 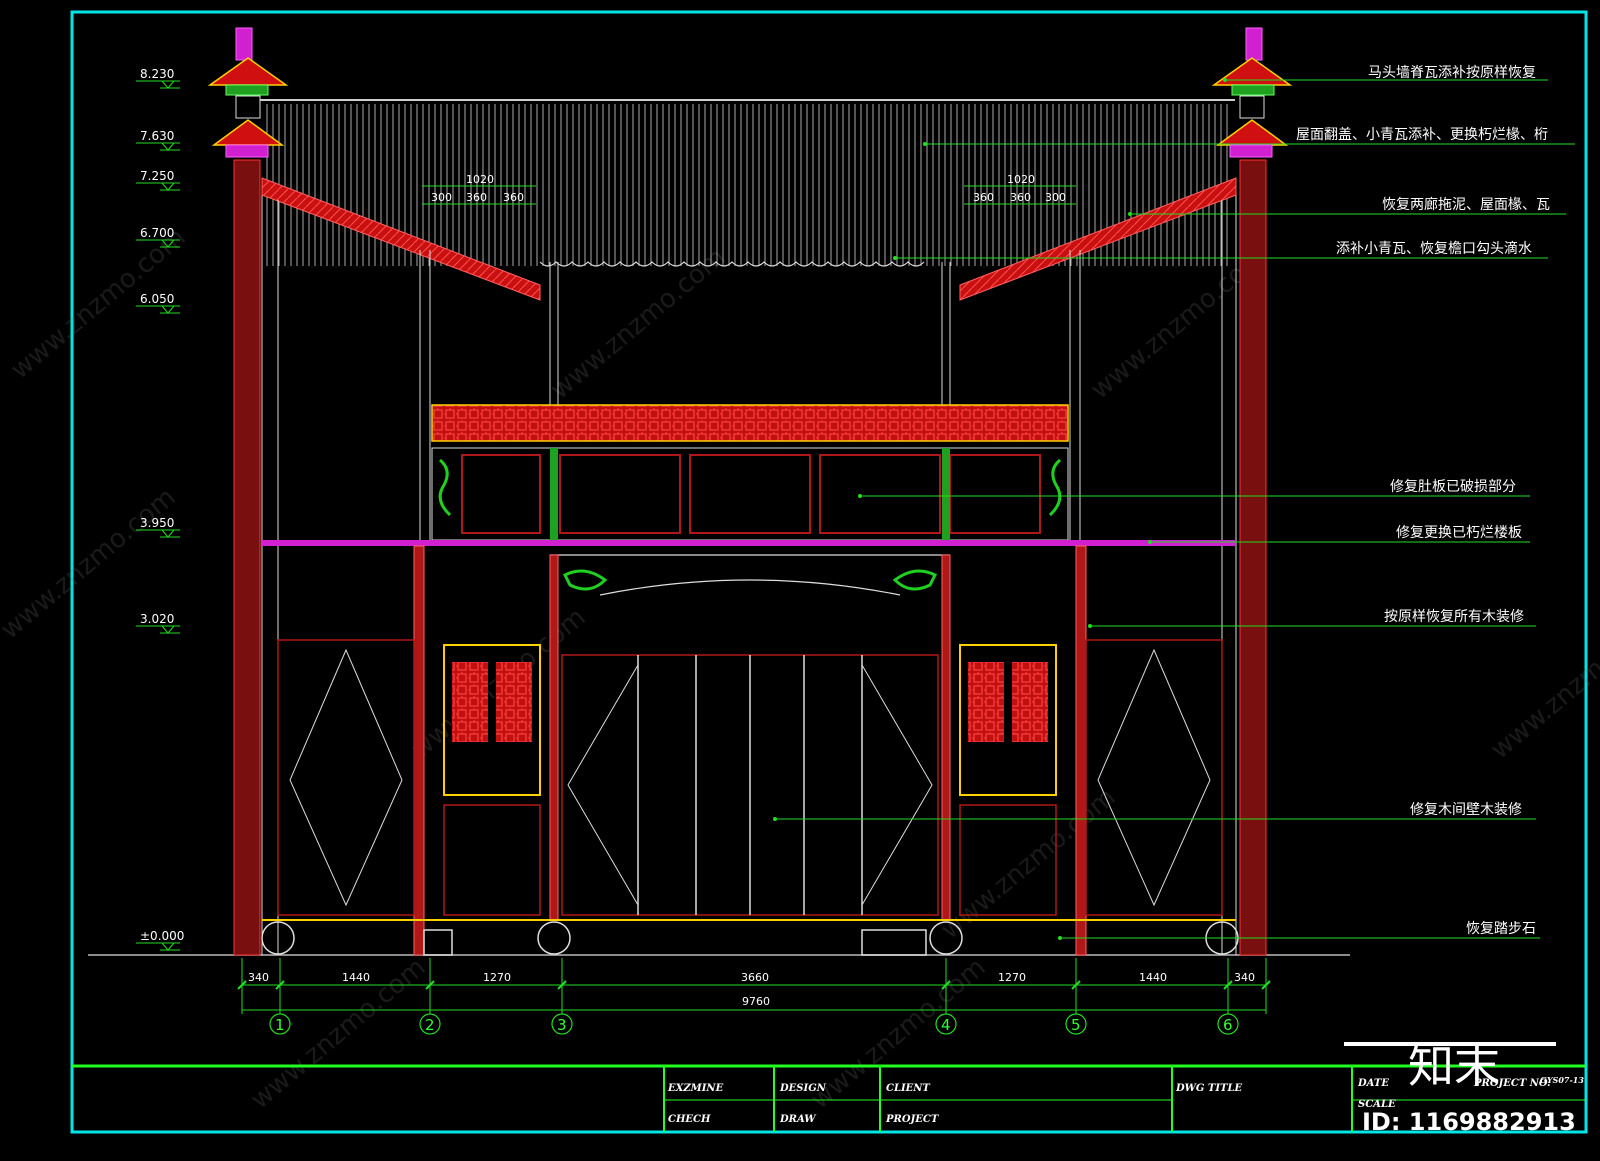 What do you see at coordinates (1253, 557) in the screenshot?
I see `right-gable-wall` at bounding box center [1253, 557].